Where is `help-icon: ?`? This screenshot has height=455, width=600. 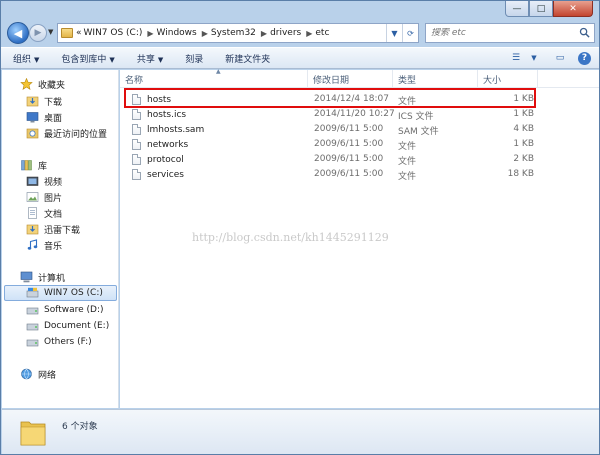
help-icon: ? is located at coordinates (584, 58).